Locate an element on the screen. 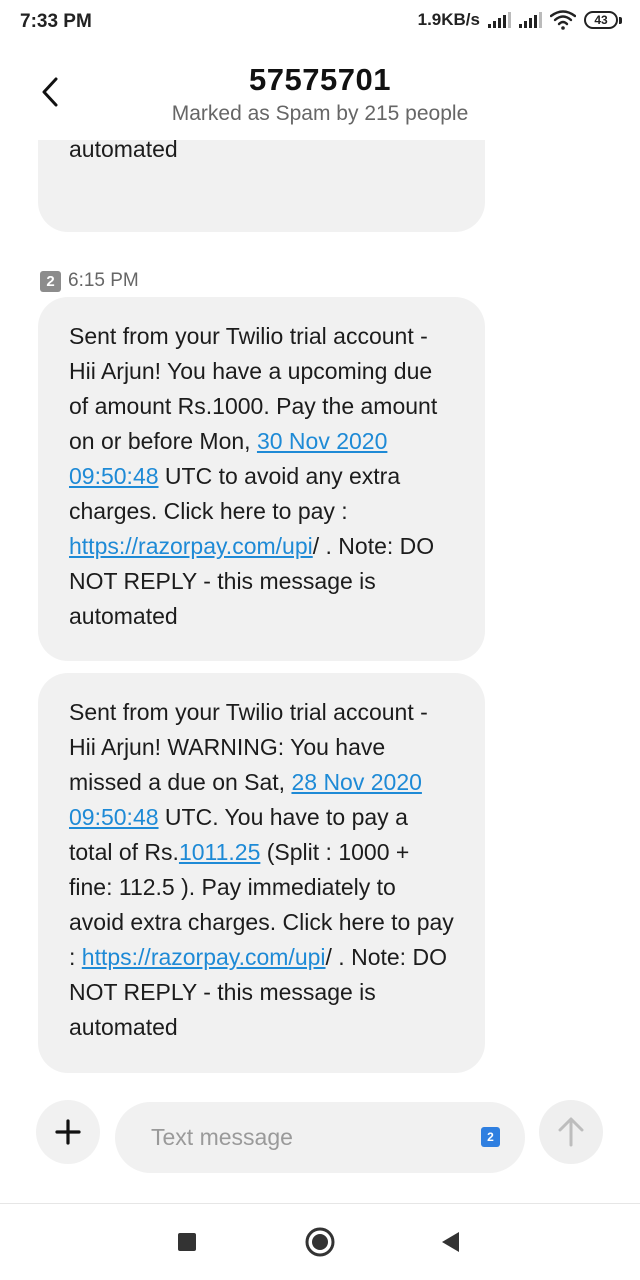  status-bar: 7:33 PM 1.9KB/s 43 is located at coordinates (320, 23).